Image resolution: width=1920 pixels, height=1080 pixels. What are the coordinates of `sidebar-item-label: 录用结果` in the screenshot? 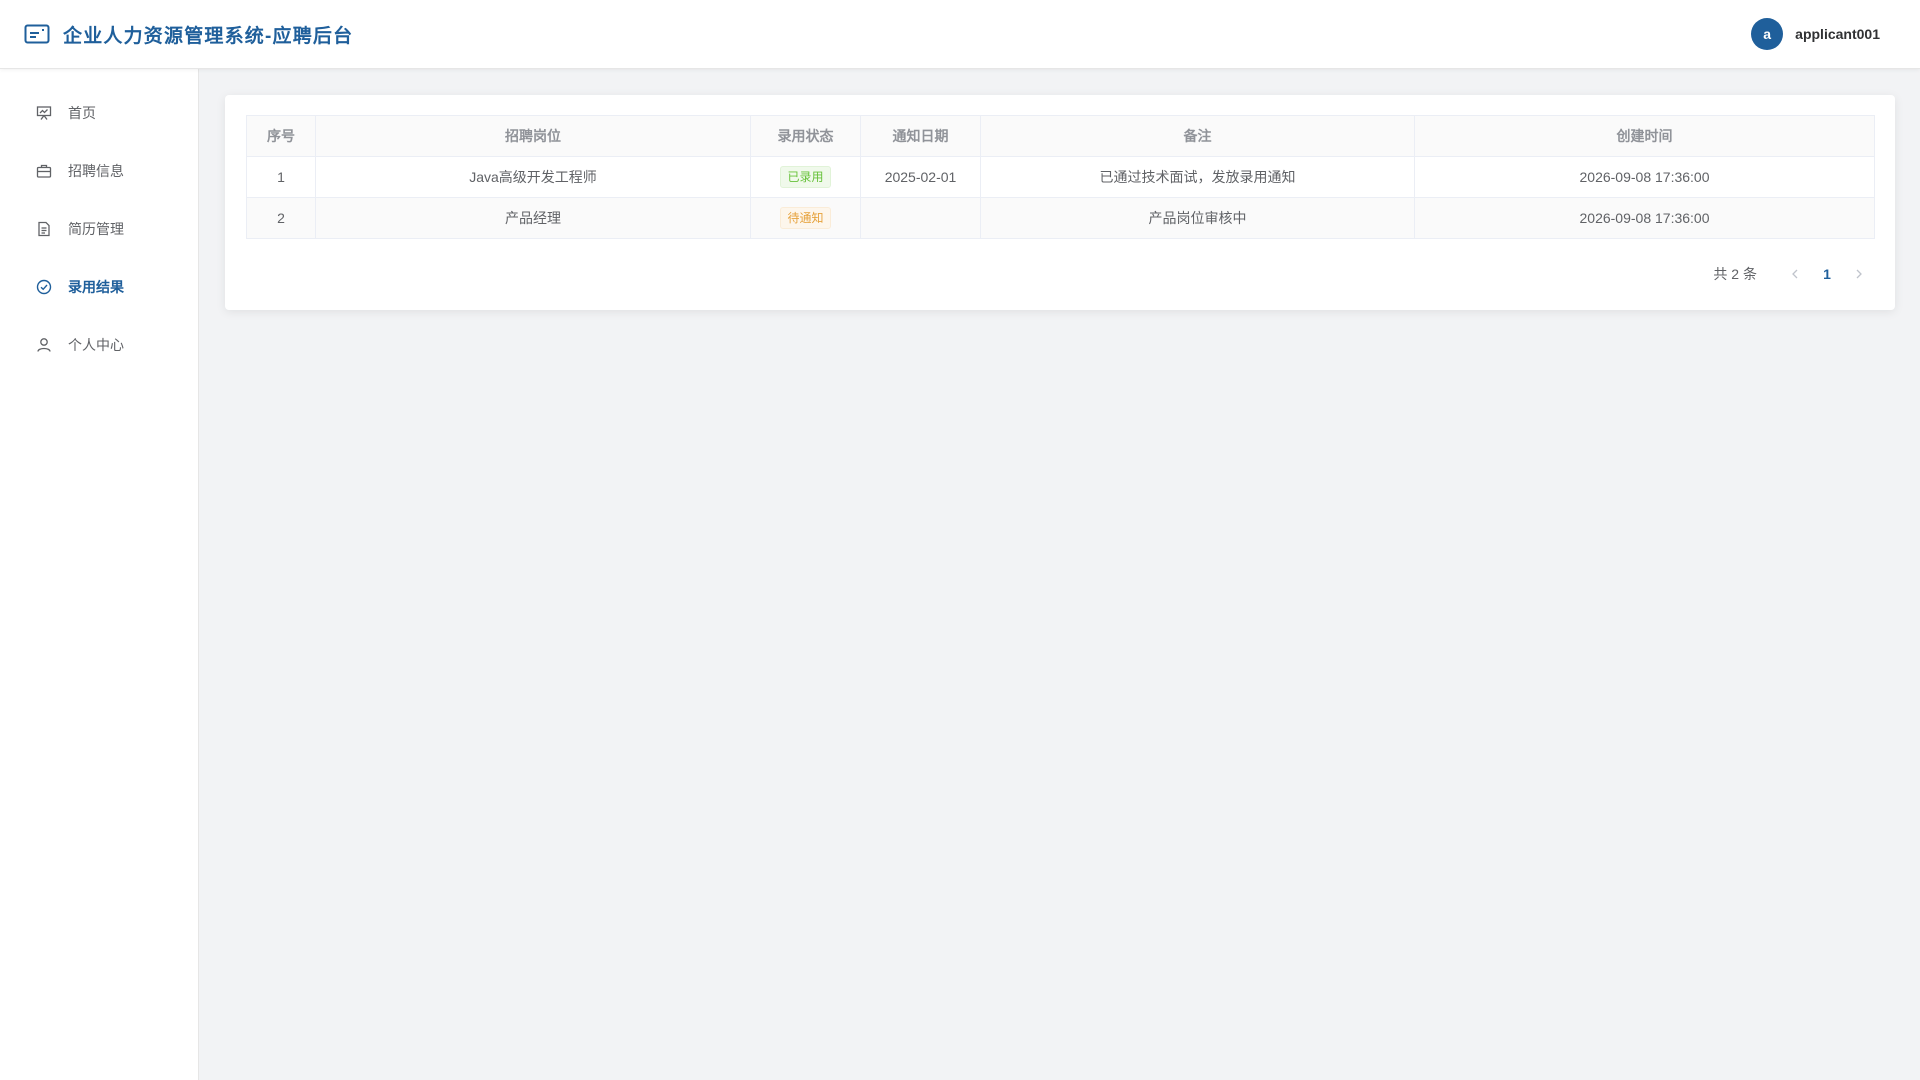 It's located at (96, 287).